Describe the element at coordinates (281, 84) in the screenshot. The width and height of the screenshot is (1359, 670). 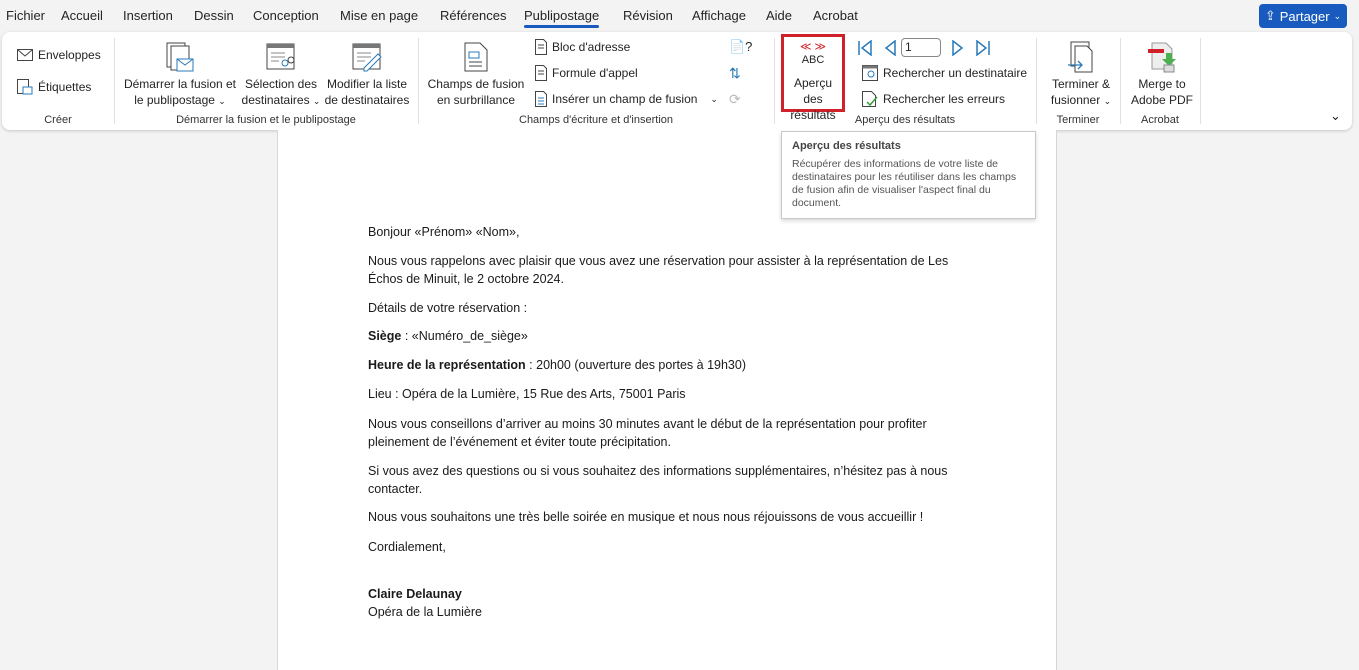
I see `select-label-1: Sélection des` at that location.